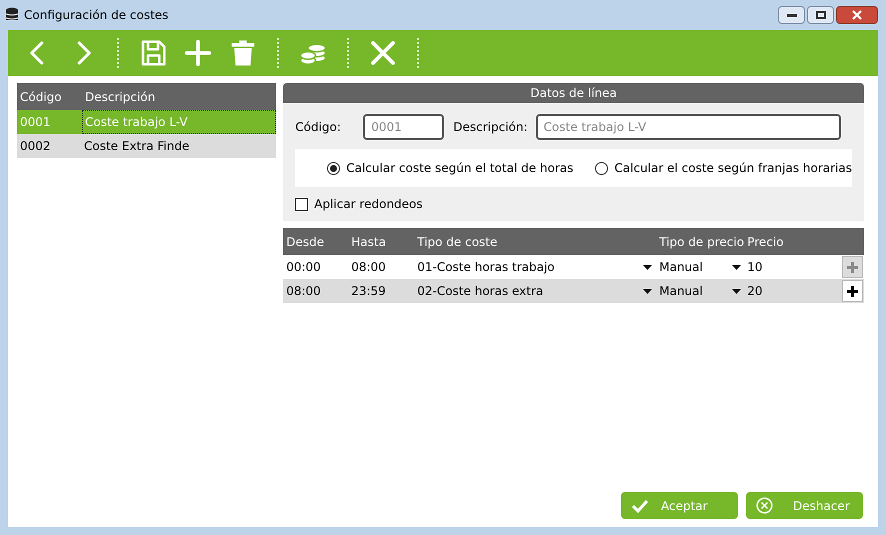  I want to click on radio-label: Calcular el coste según franjas horarias, so click(733, 168).